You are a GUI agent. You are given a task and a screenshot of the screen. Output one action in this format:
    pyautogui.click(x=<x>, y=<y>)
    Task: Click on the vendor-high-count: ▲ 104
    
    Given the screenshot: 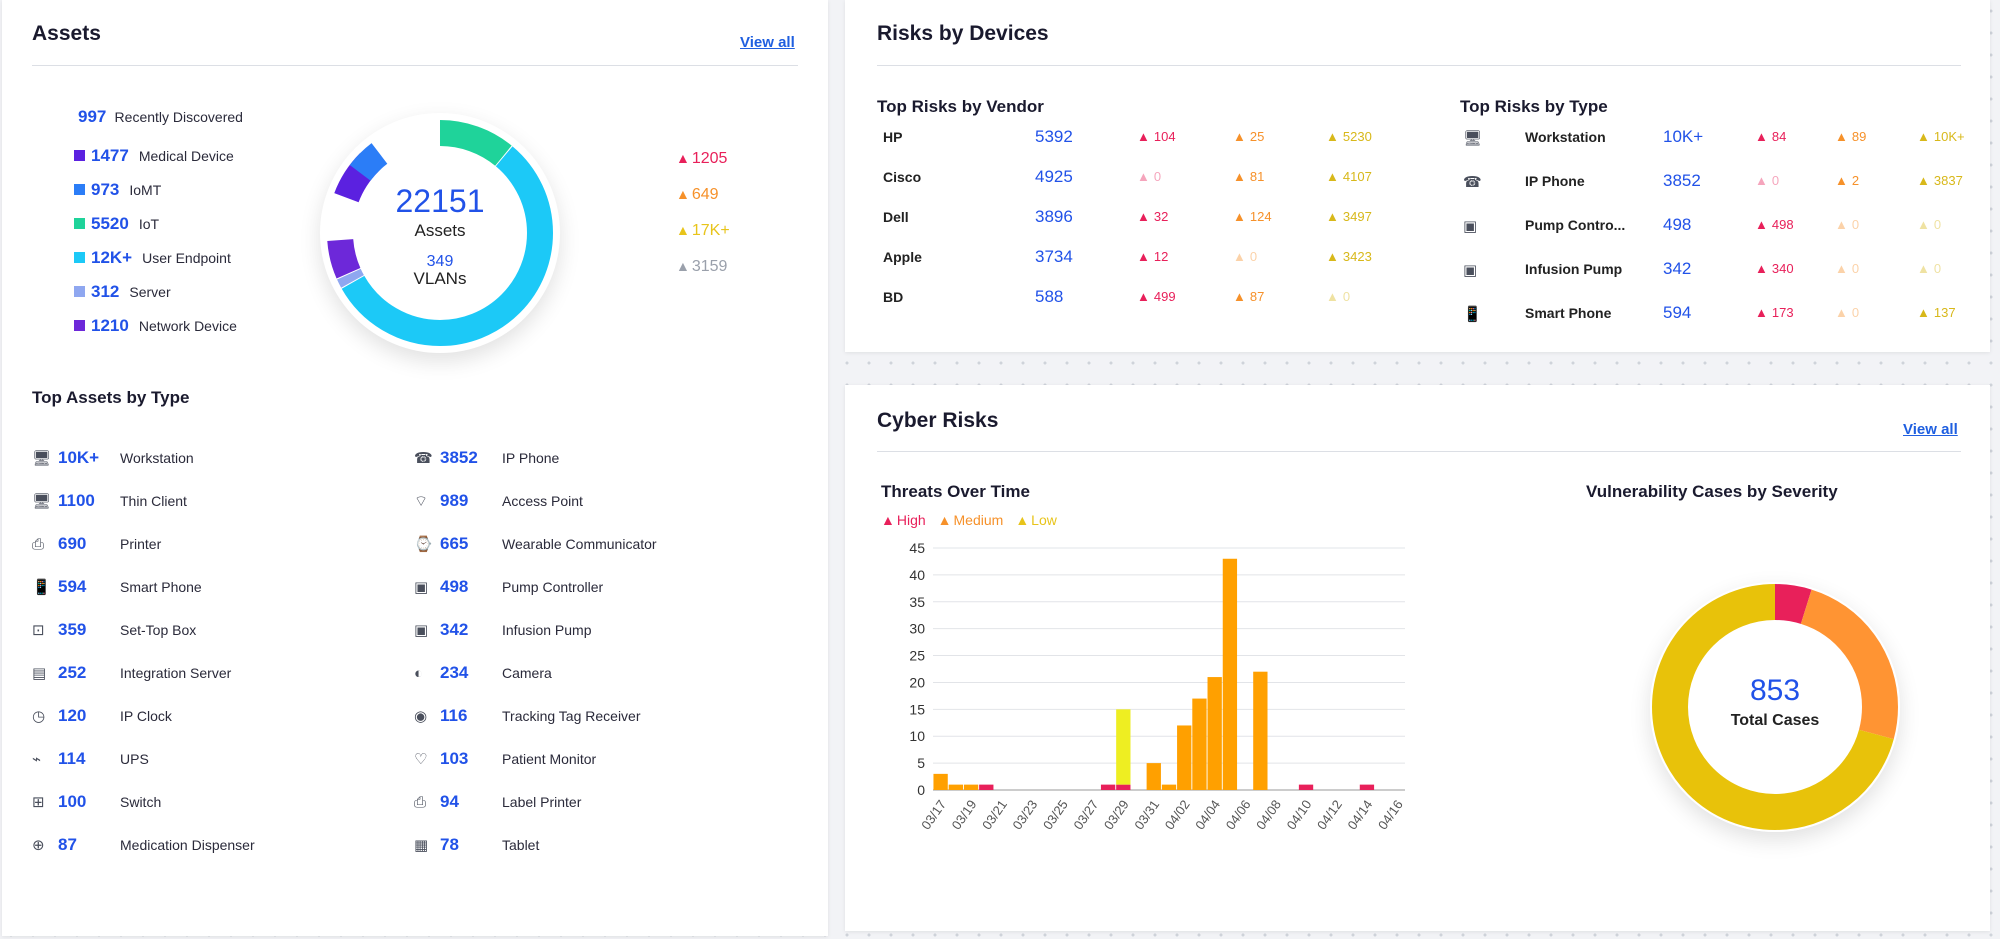 What is the action you would take?
    pyautogui.click(x=1156, y=136)
    